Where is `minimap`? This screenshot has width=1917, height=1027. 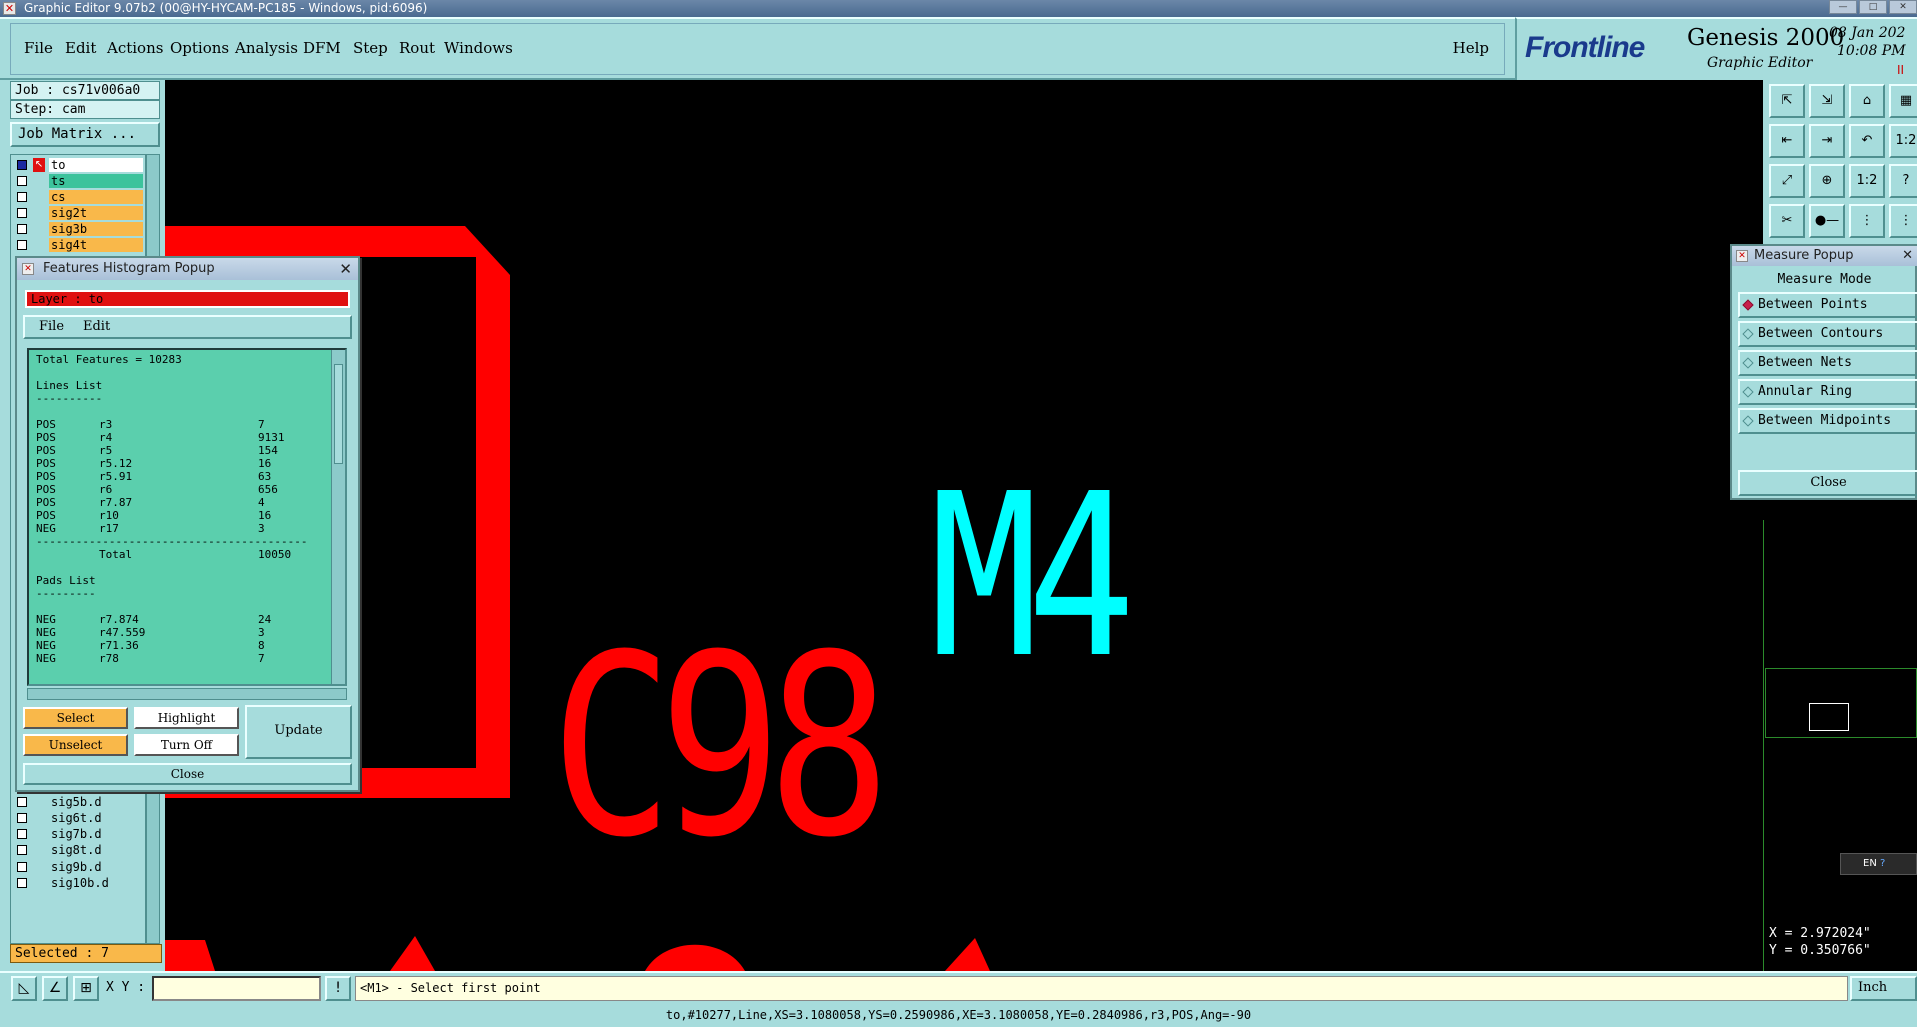 minimap is located at coordinates (1841, 703).